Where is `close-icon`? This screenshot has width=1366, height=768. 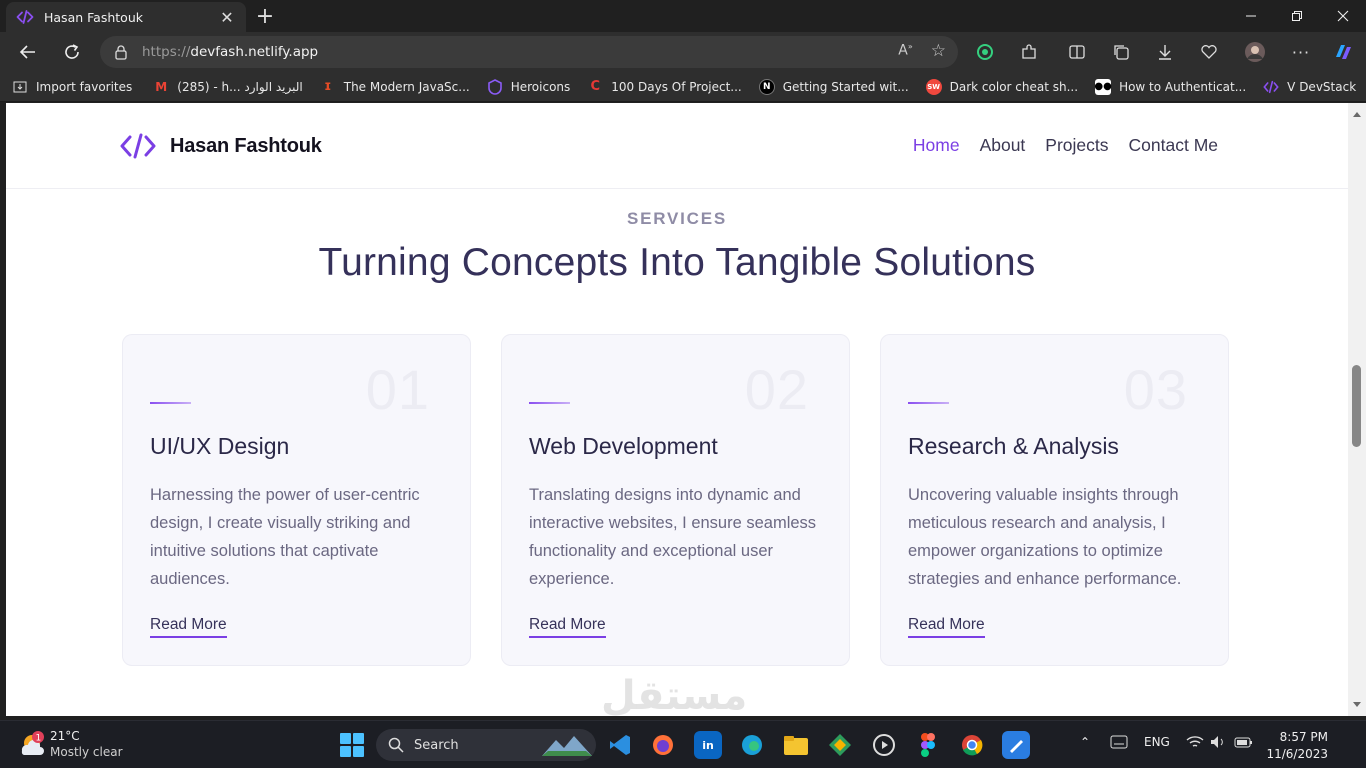
close-icon is located at coordinates (1343, 16).